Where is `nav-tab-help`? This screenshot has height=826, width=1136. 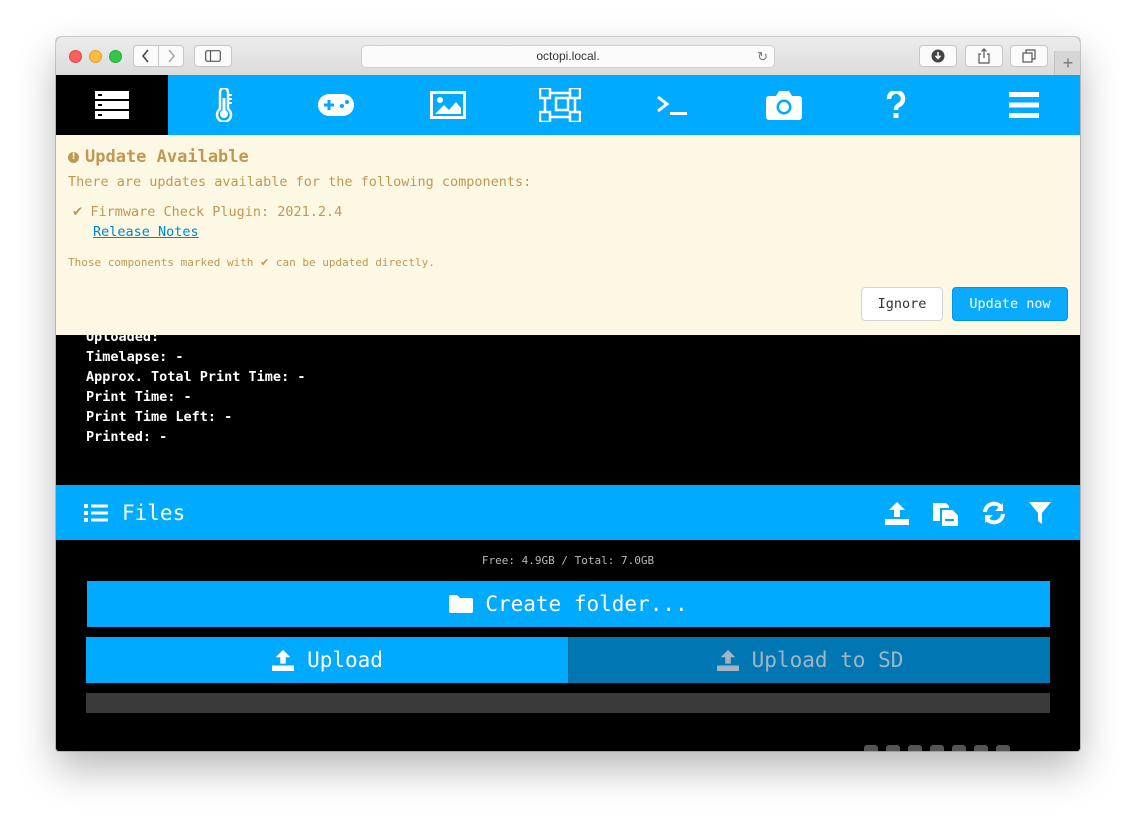 nav-tab-help is located at coordinates (896, 105).